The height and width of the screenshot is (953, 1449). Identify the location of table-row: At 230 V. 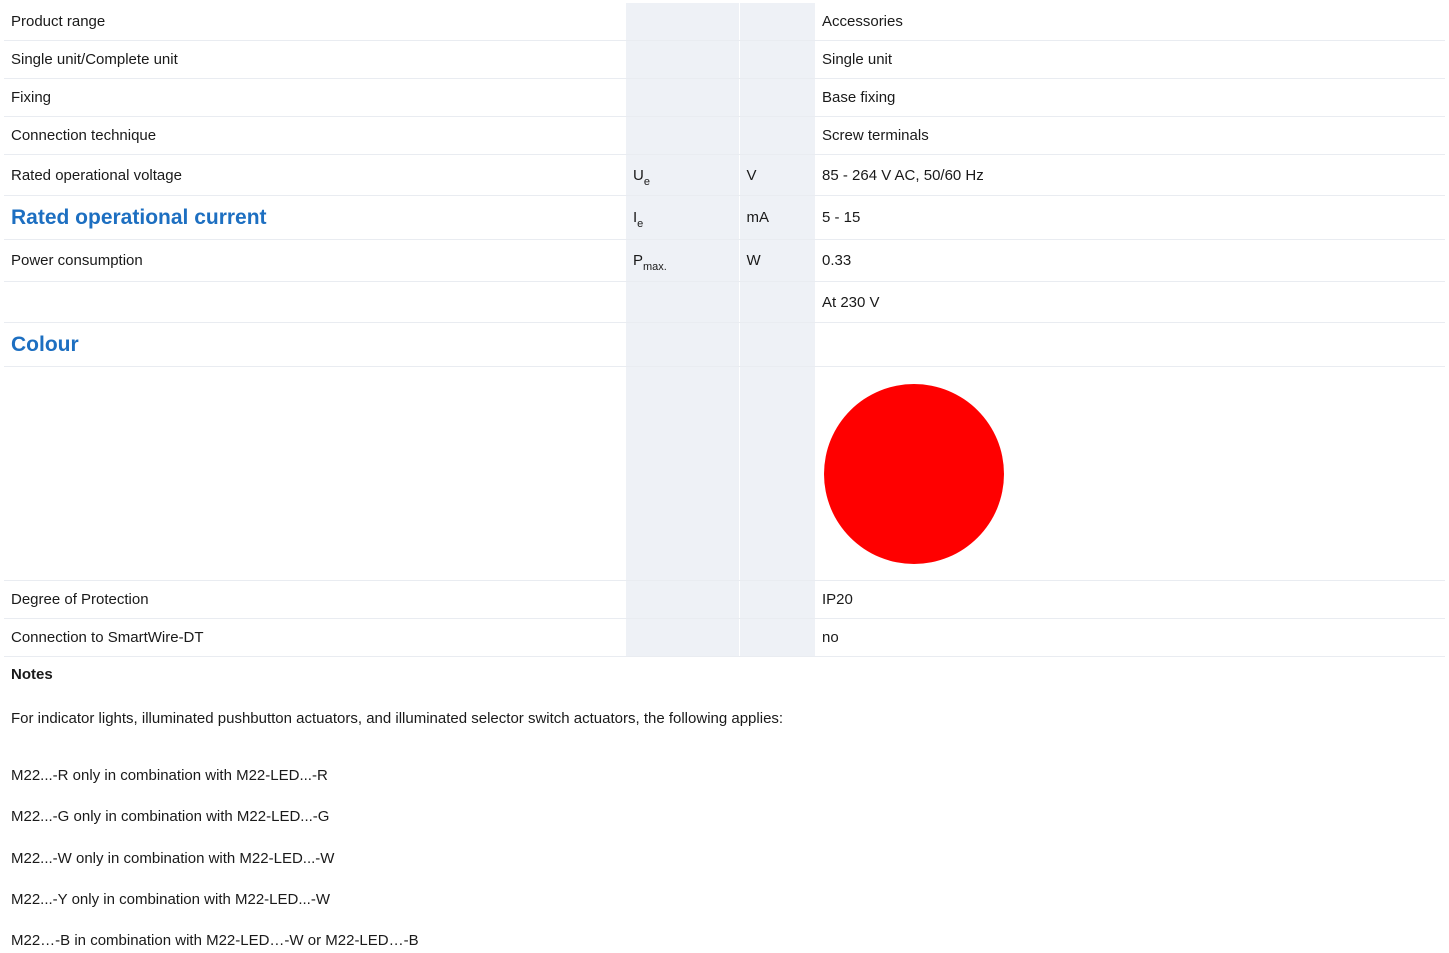
(724, 302).